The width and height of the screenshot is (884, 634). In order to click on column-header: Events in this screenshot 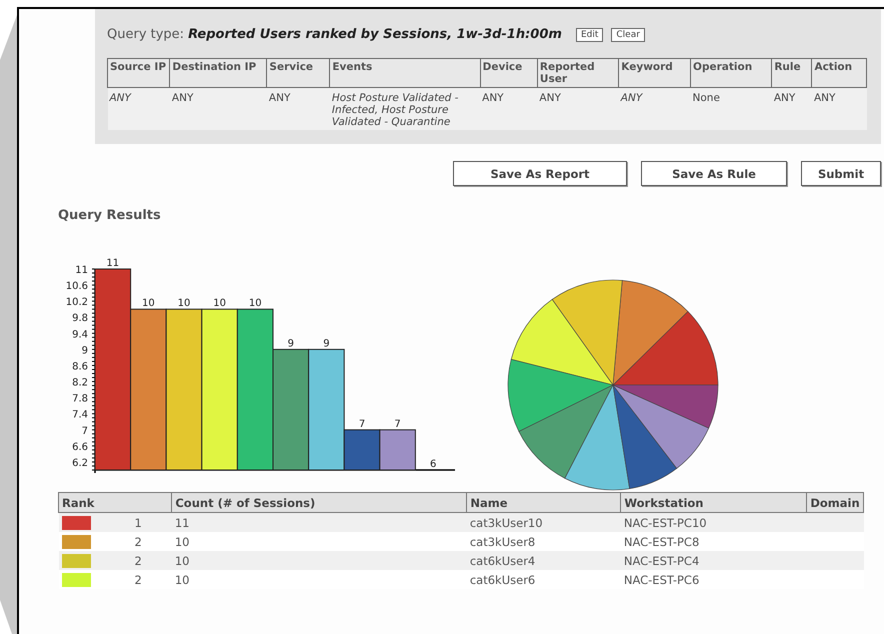, I will do `click(405, 73)`.